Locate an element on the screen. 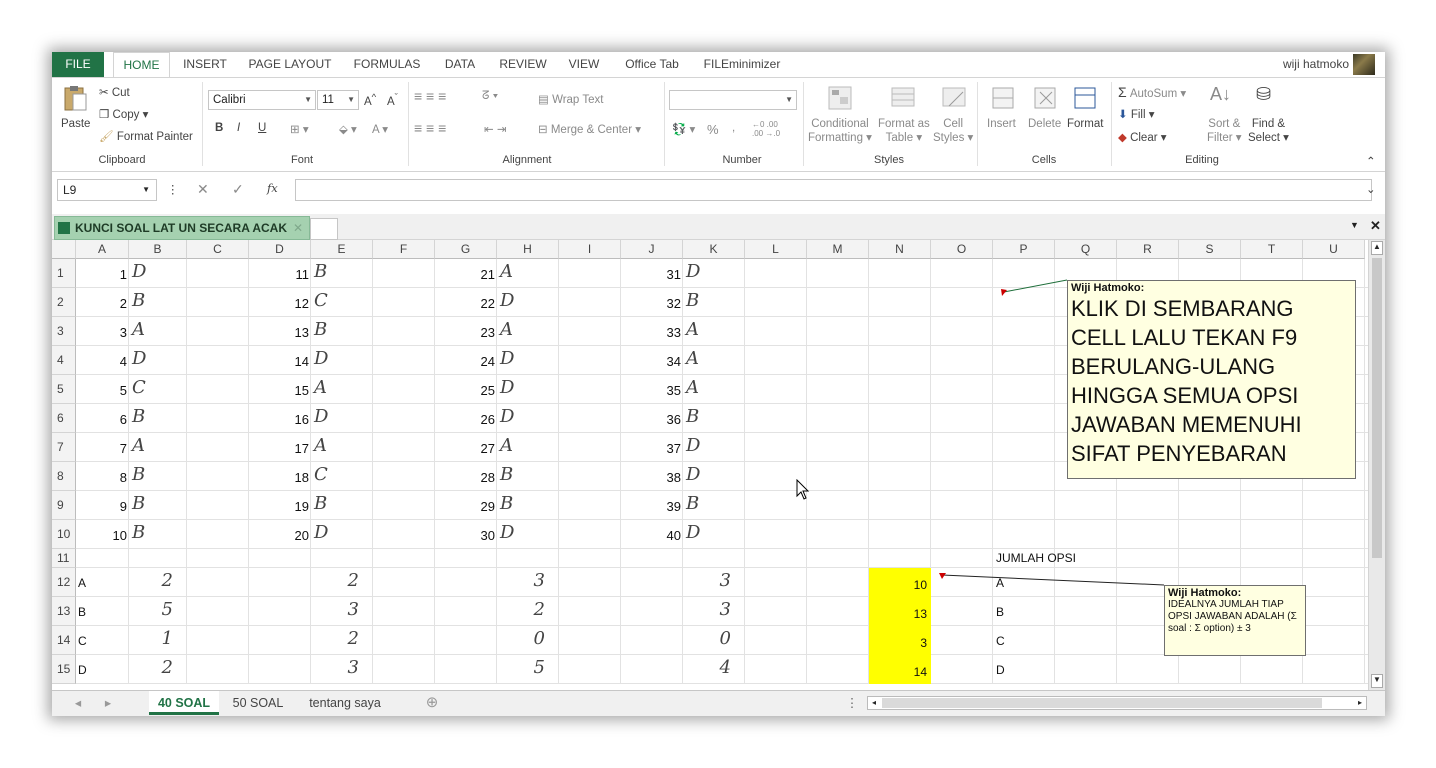 This screenshot has height=768, width=1436. name-box-value: L9 is located at coordinates (70, 190).